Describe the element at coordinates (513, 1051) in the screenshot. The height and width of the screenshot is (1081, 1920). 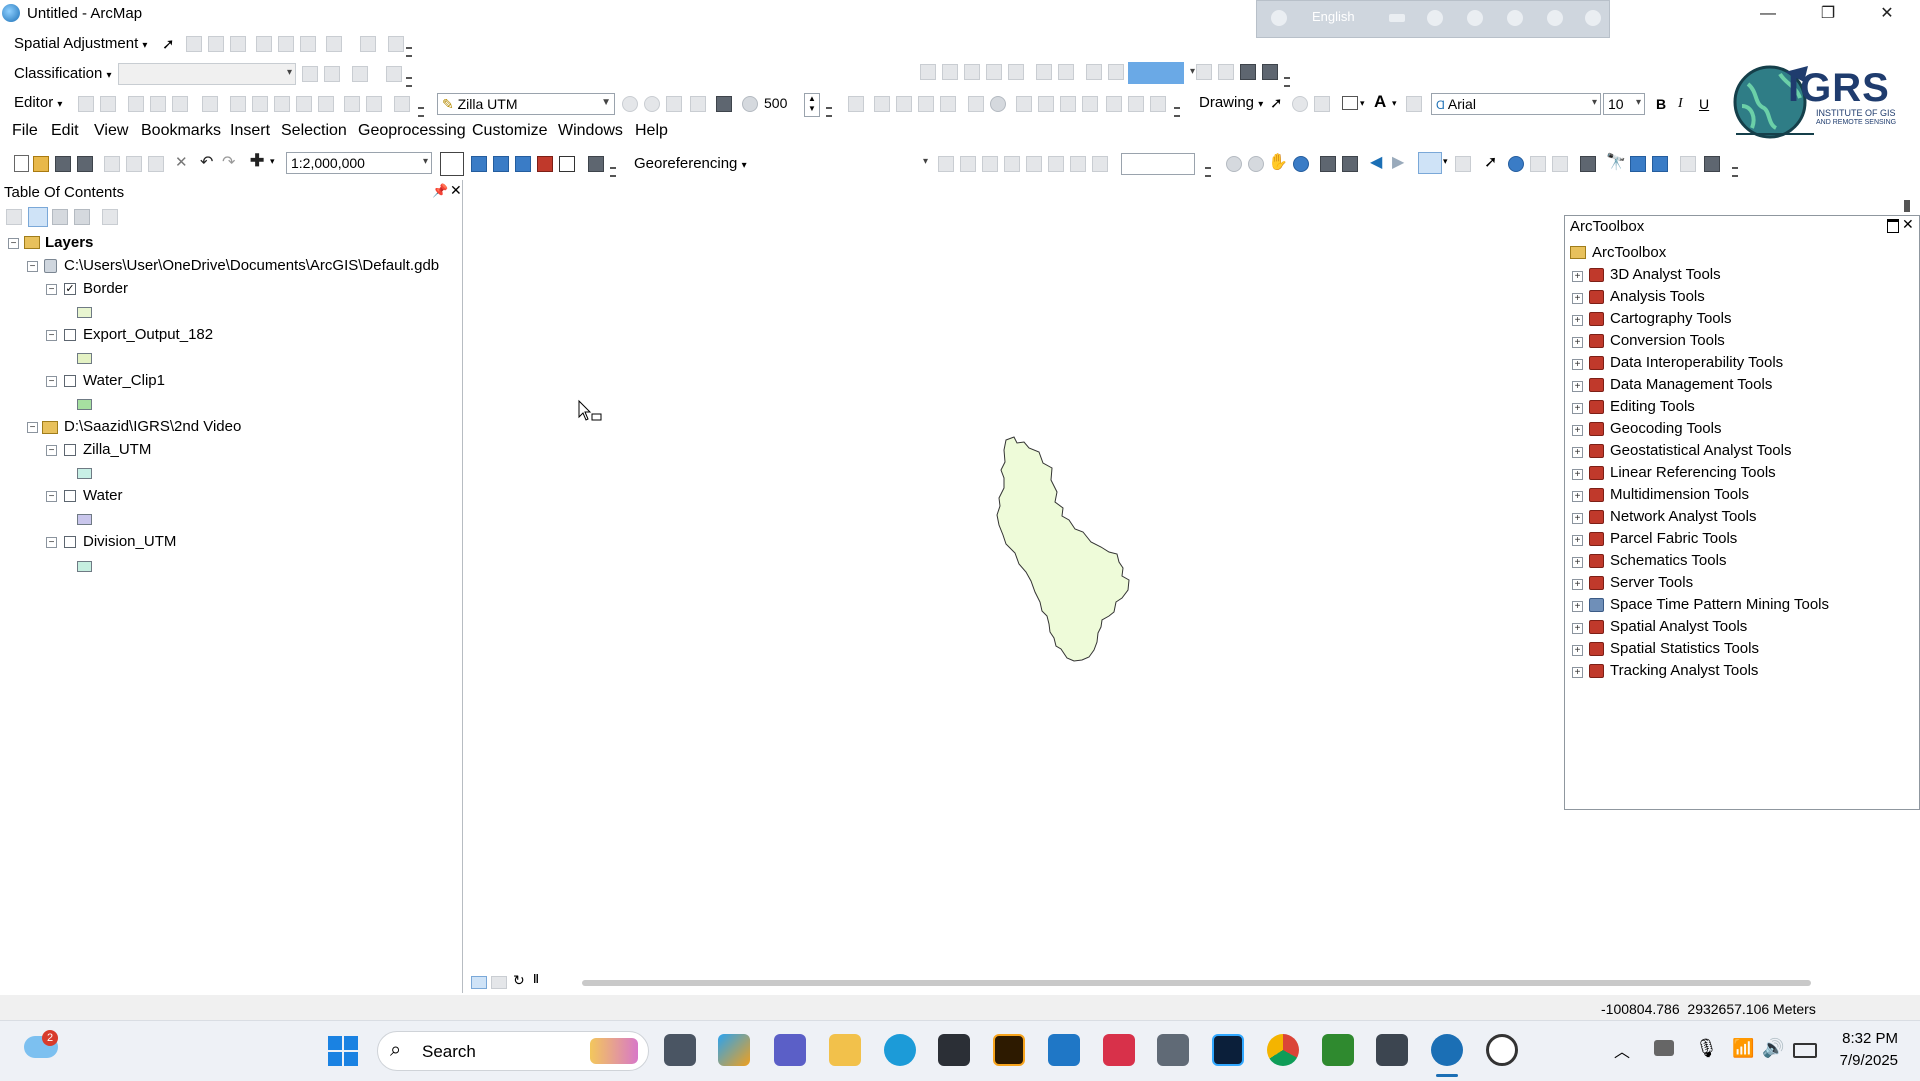
I see `taskbar-search-box: ⌕ Search` at that location.